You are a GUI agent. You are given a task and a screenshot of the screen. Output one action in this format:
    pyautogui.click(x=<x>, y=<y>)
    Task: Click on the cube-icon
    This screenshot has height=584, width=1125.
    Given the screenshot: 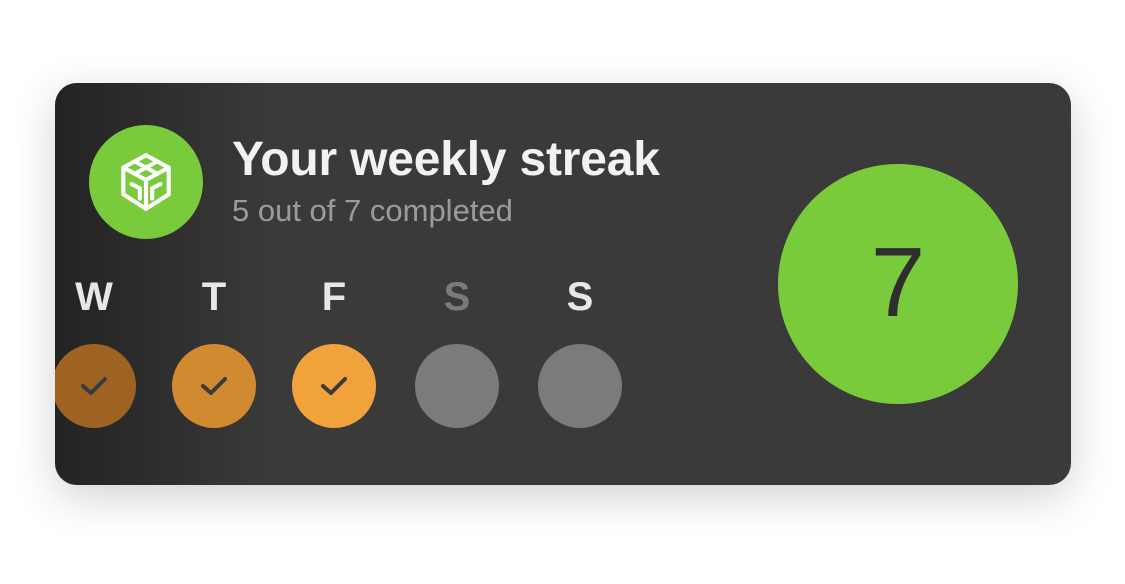 What is the action you would take?
    pyautogui.click(x=146, y=182)
    